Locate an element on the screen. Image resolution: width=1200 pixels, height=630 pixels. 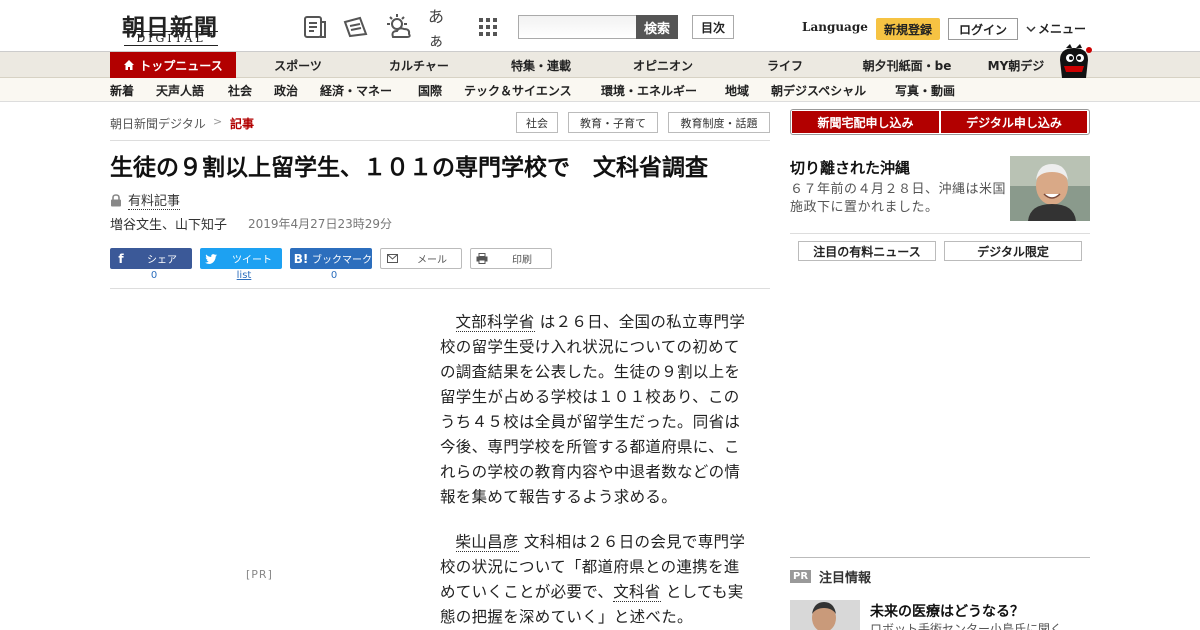
font-size-icon: あぁ is located at coordinates (443, 28).